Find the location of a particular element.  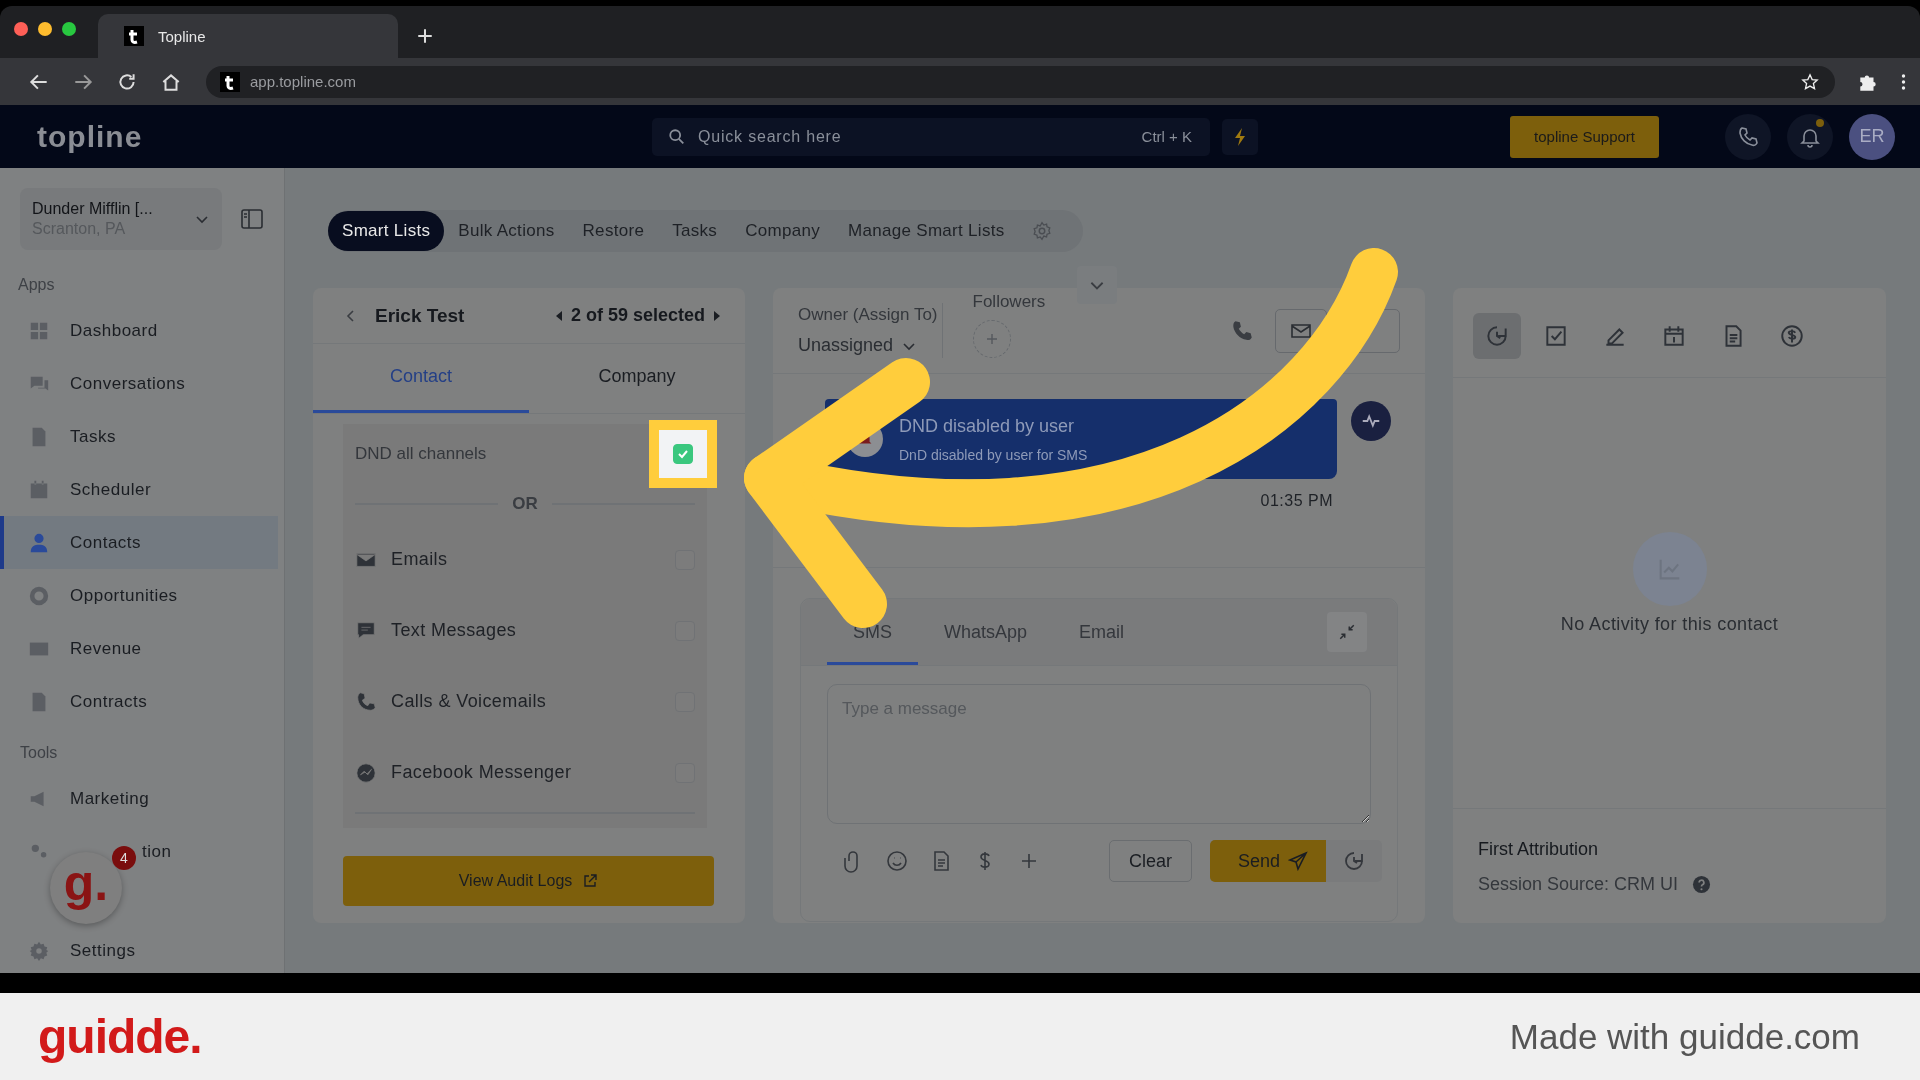

help-icon is located at coordinates (1702, 884).